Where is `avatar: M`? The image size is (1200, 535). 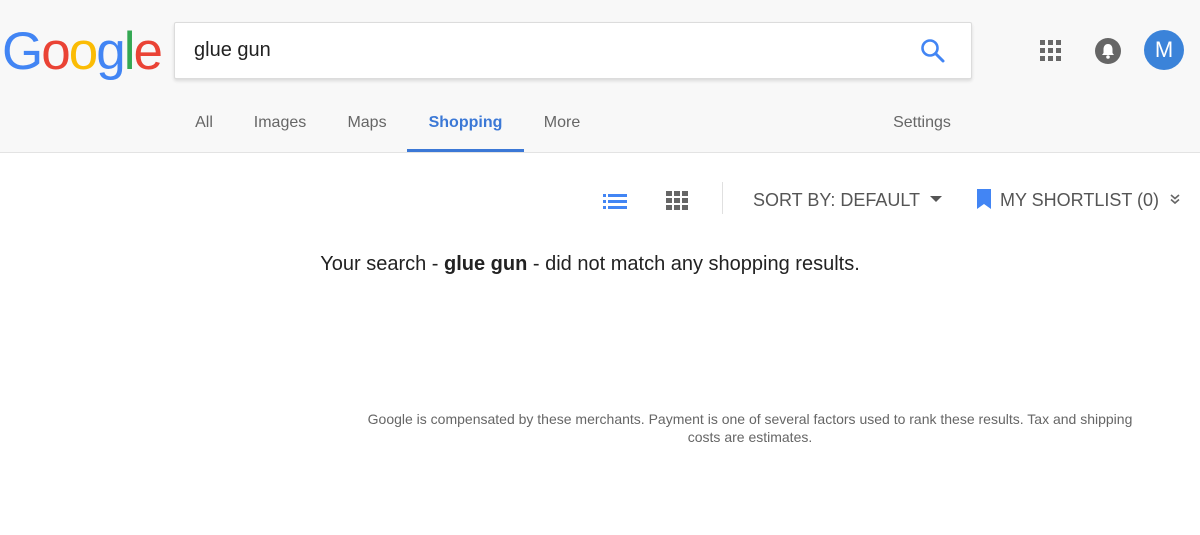 avatar: M is located at coordinates (1164, 50).